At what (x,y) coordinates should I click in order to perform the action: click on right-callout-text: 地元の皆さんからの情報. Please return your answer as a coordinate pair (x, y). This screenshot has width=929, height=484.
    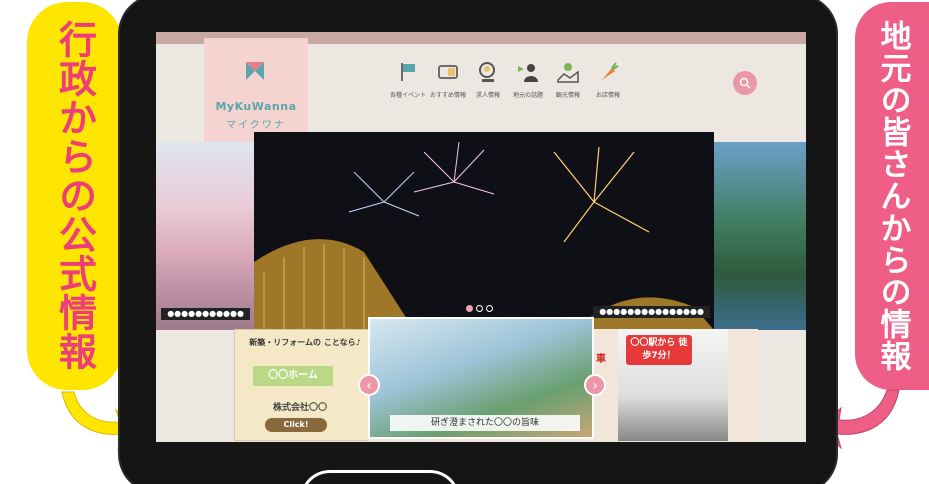
    Looking at the image, I should click on (892, 196).